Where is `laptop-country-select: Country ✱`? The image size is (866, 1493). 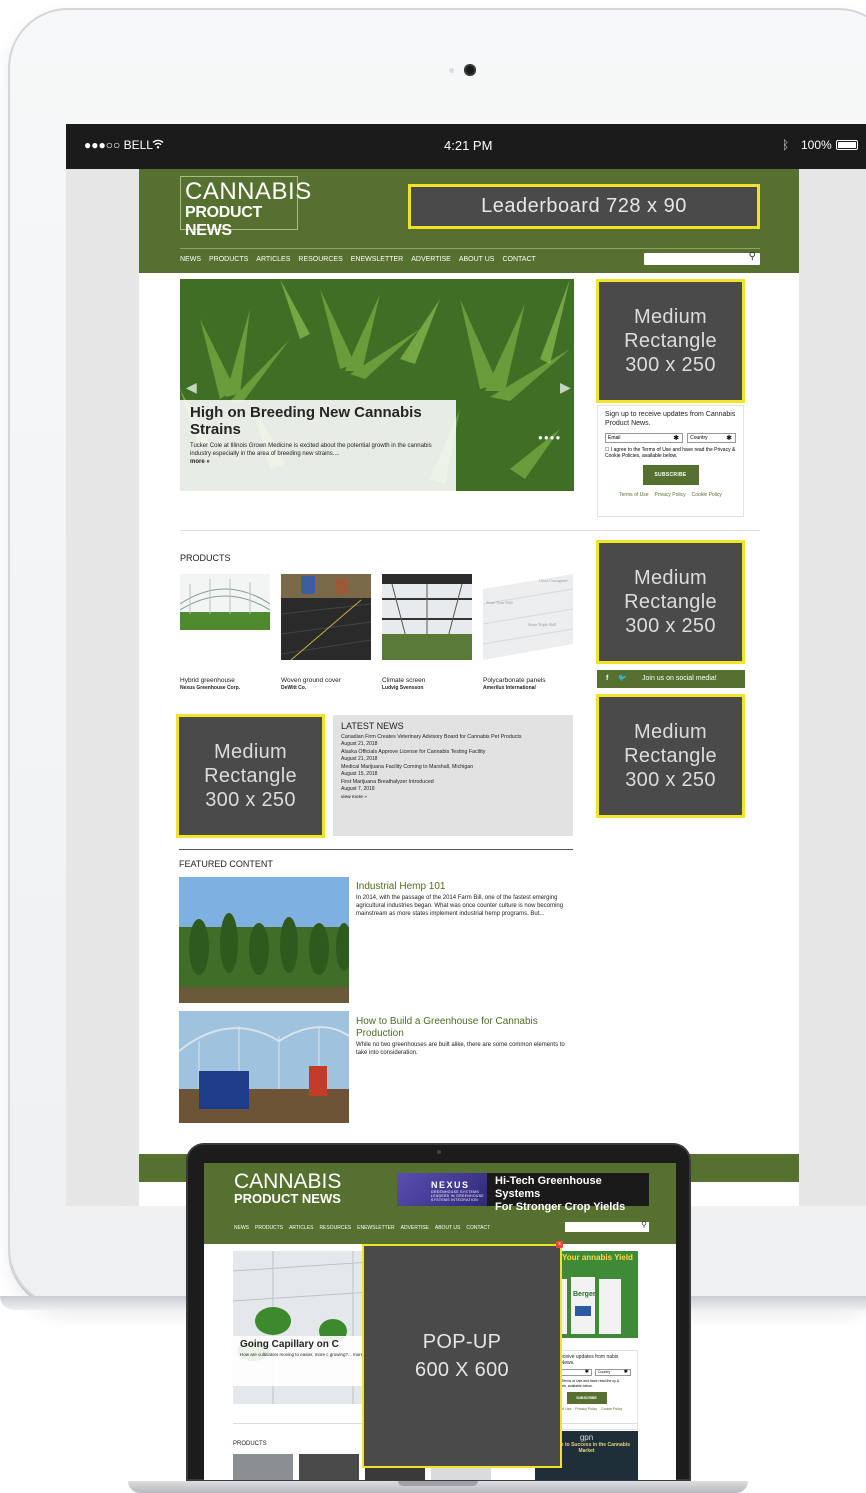 laptop-country-select: Country ✱ is located at coordinates (613, 1372).